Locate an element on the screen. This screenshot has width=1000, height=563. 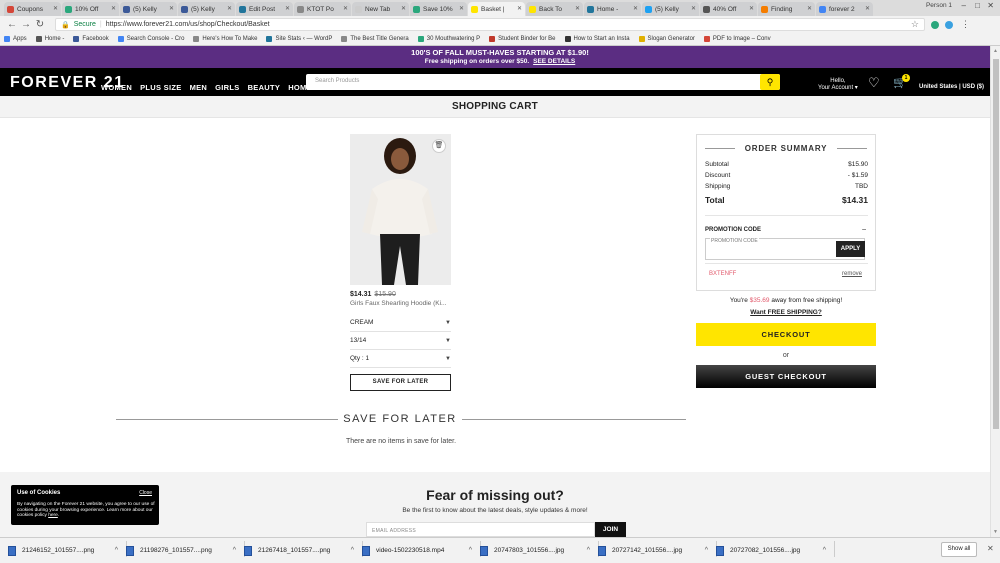
apply-button: APPLY is located at coordinates (850, 249).